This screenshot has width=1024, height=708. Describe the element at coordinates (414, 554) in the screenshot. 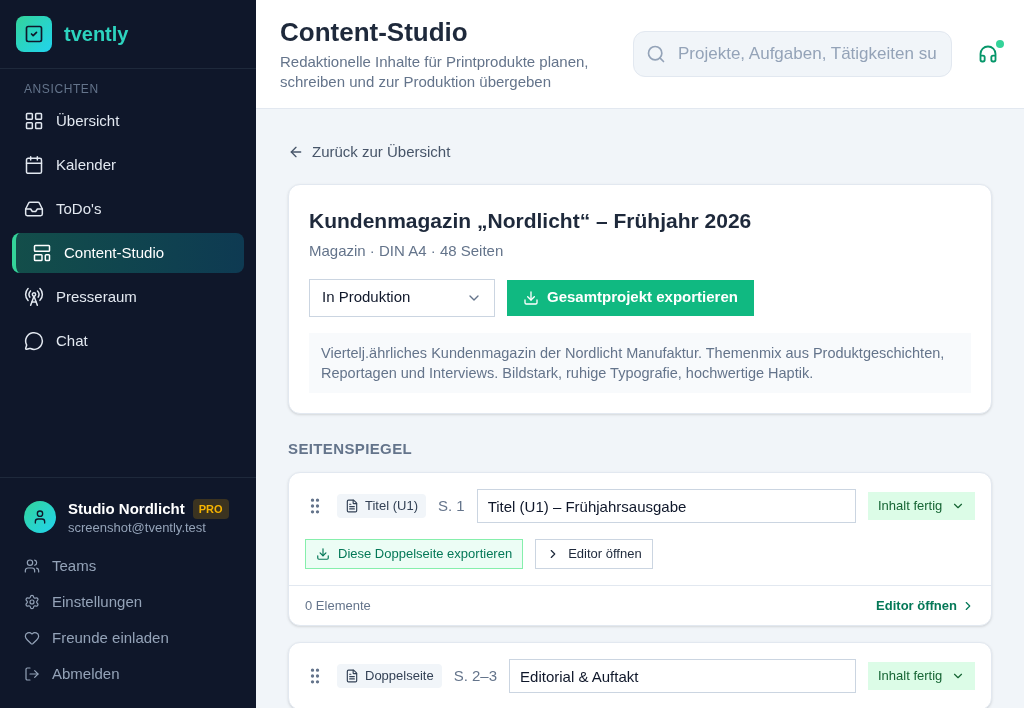

I see `export-spread-button: Diese Doppelseite exportieren` at that location.